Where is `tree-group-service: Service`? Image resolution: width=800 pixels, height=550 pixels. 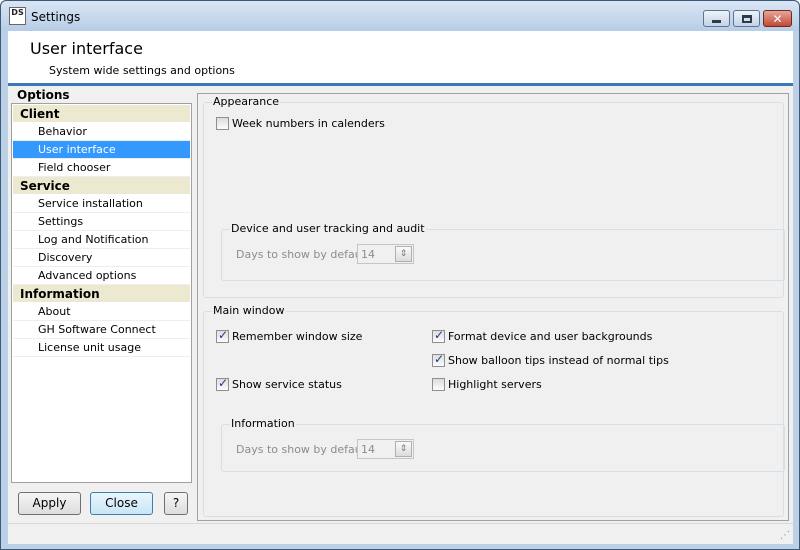
tree-group-service: Service is located at coordinates (101, 186).